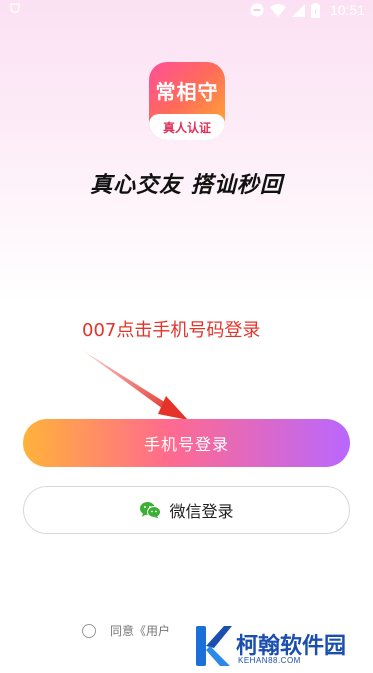 The width and height of the screenshot is (373, 673). Describe the element at coordinates (298, 10) in the screenshot. I see `signal-icon` at that location.